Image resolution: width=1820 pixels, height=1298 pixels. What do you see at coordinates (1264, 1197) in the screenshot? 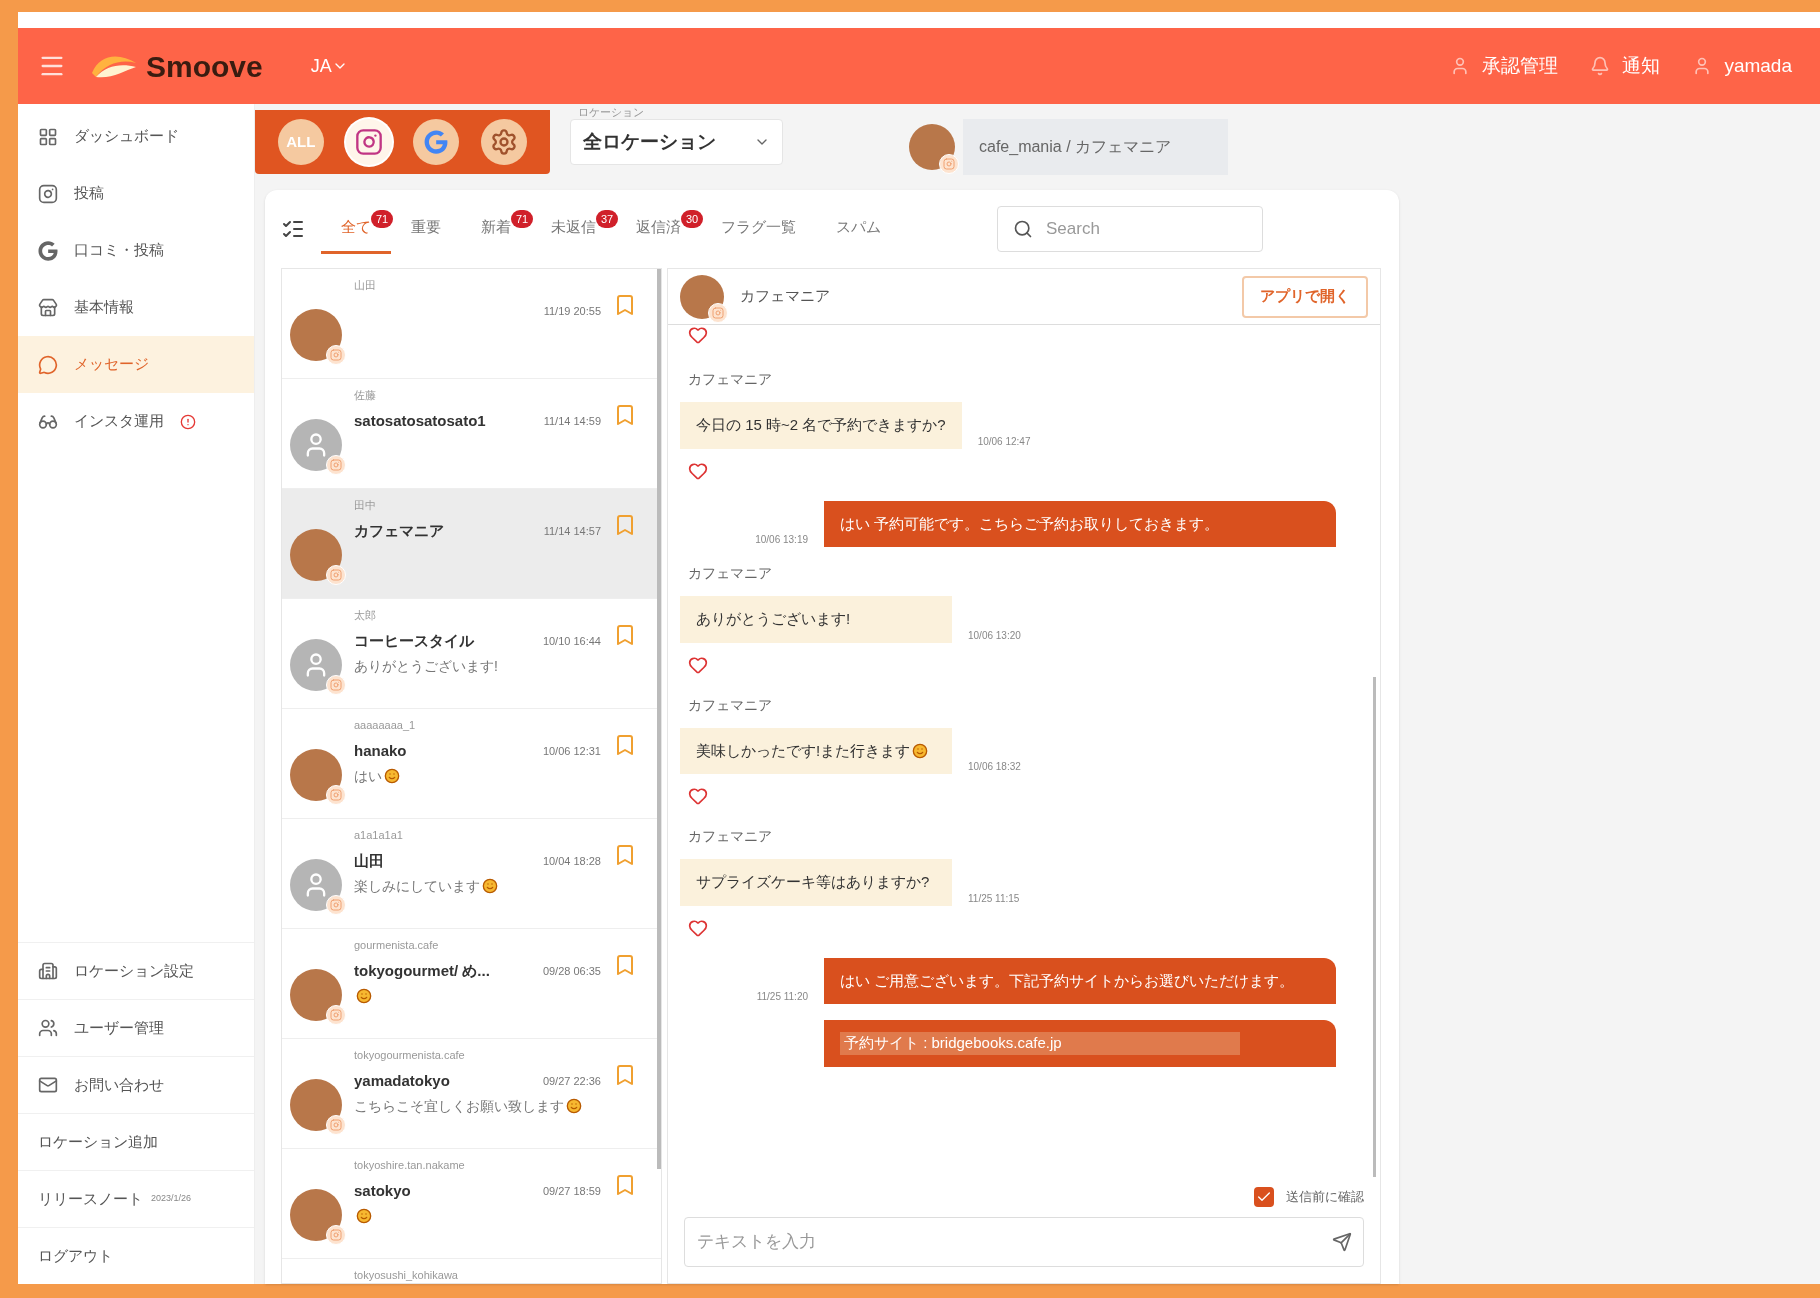
I see `checkbox` at bounding box center [1264, 1197].